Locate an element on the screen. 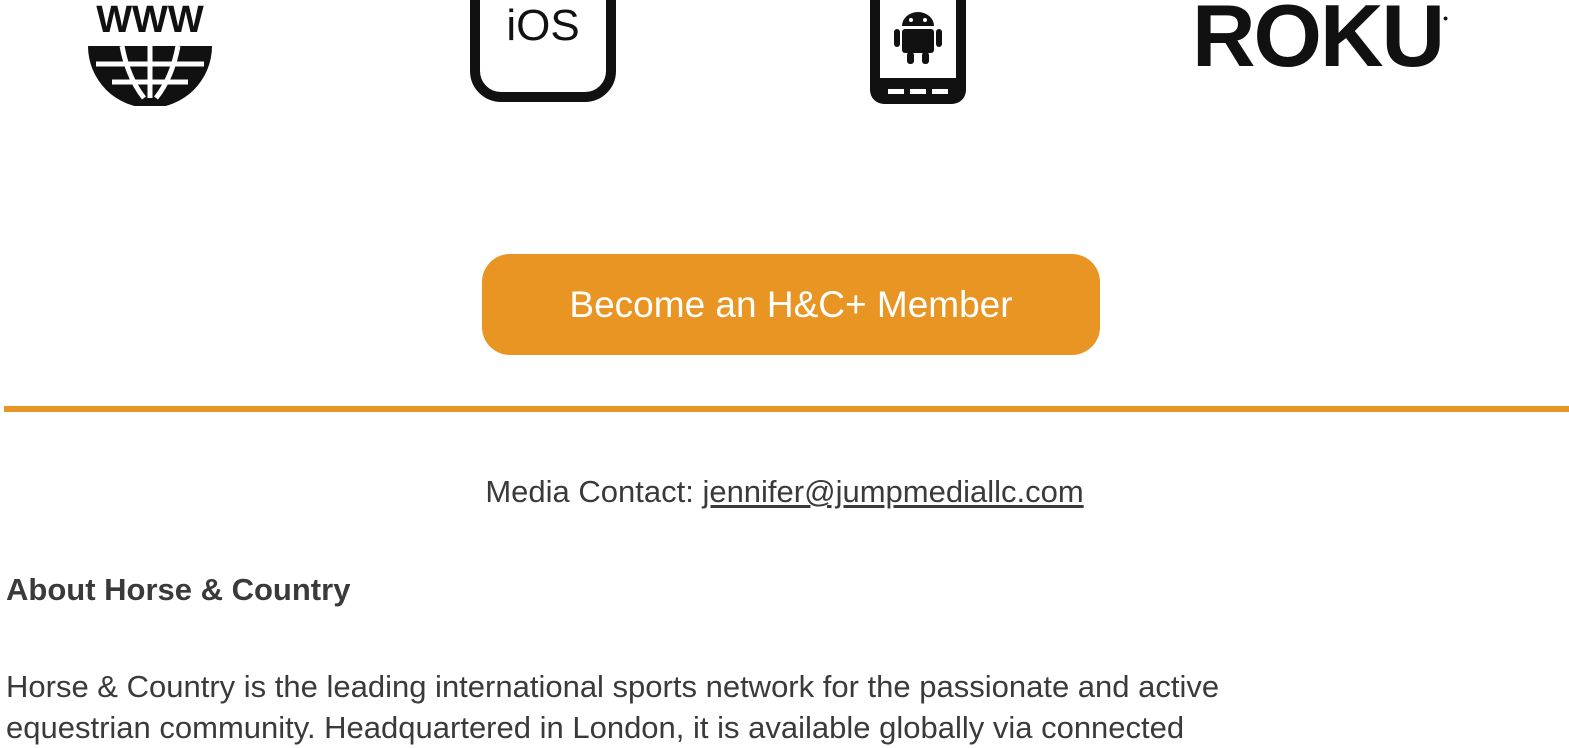  roku-label: ROKU is located at coordinates (1318, 42).